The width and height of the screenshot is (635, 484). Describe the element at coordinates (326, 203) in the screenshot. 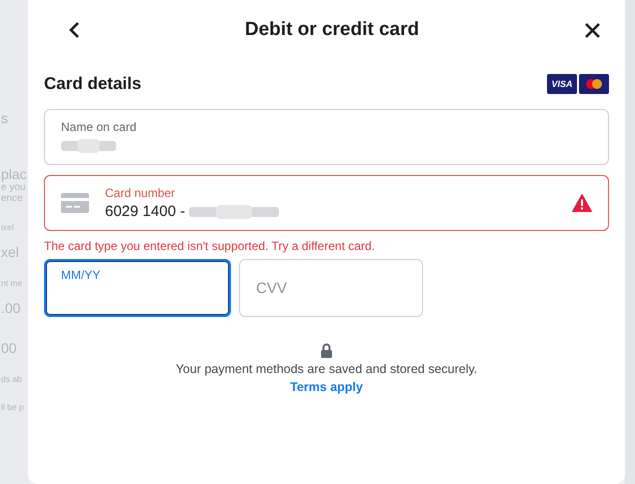

I see `text-field: Card number 6029 1400 -` at that location.